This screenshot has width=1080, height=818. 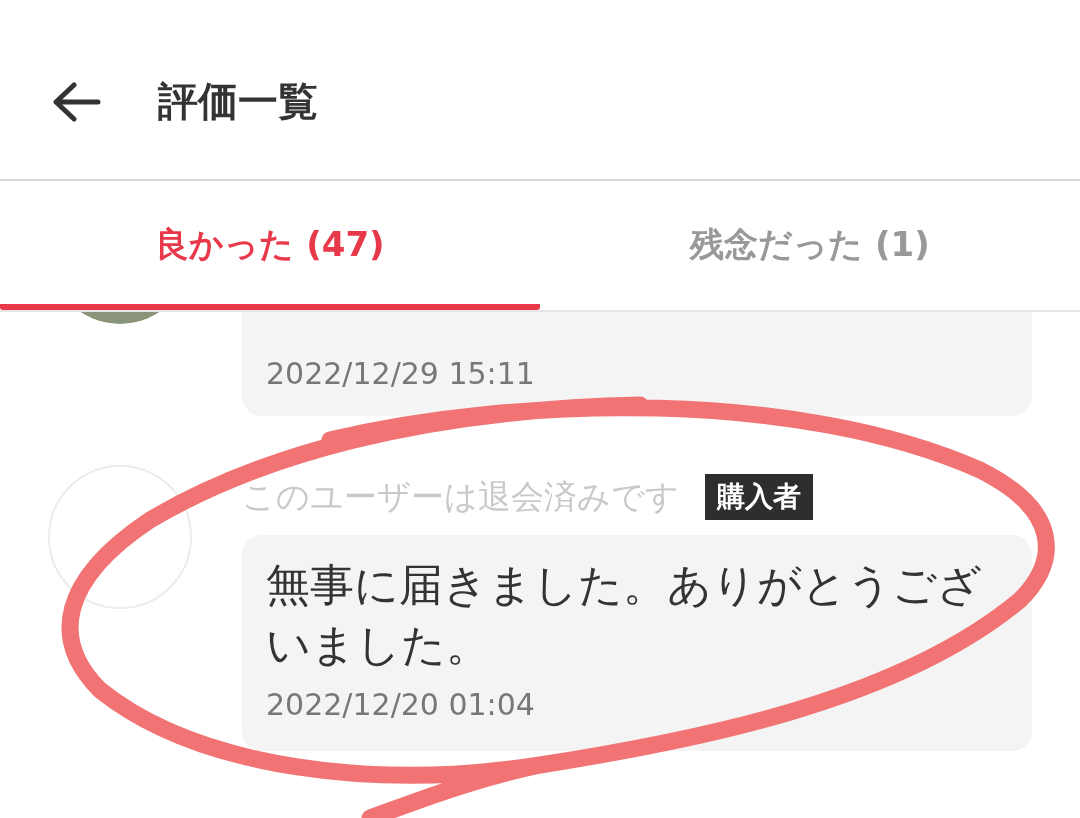 What do you see at coordinates (401, 374) in the screenshot?
I see `review-date: 2022/12/29 15:11` at bounding box center [401, 374].